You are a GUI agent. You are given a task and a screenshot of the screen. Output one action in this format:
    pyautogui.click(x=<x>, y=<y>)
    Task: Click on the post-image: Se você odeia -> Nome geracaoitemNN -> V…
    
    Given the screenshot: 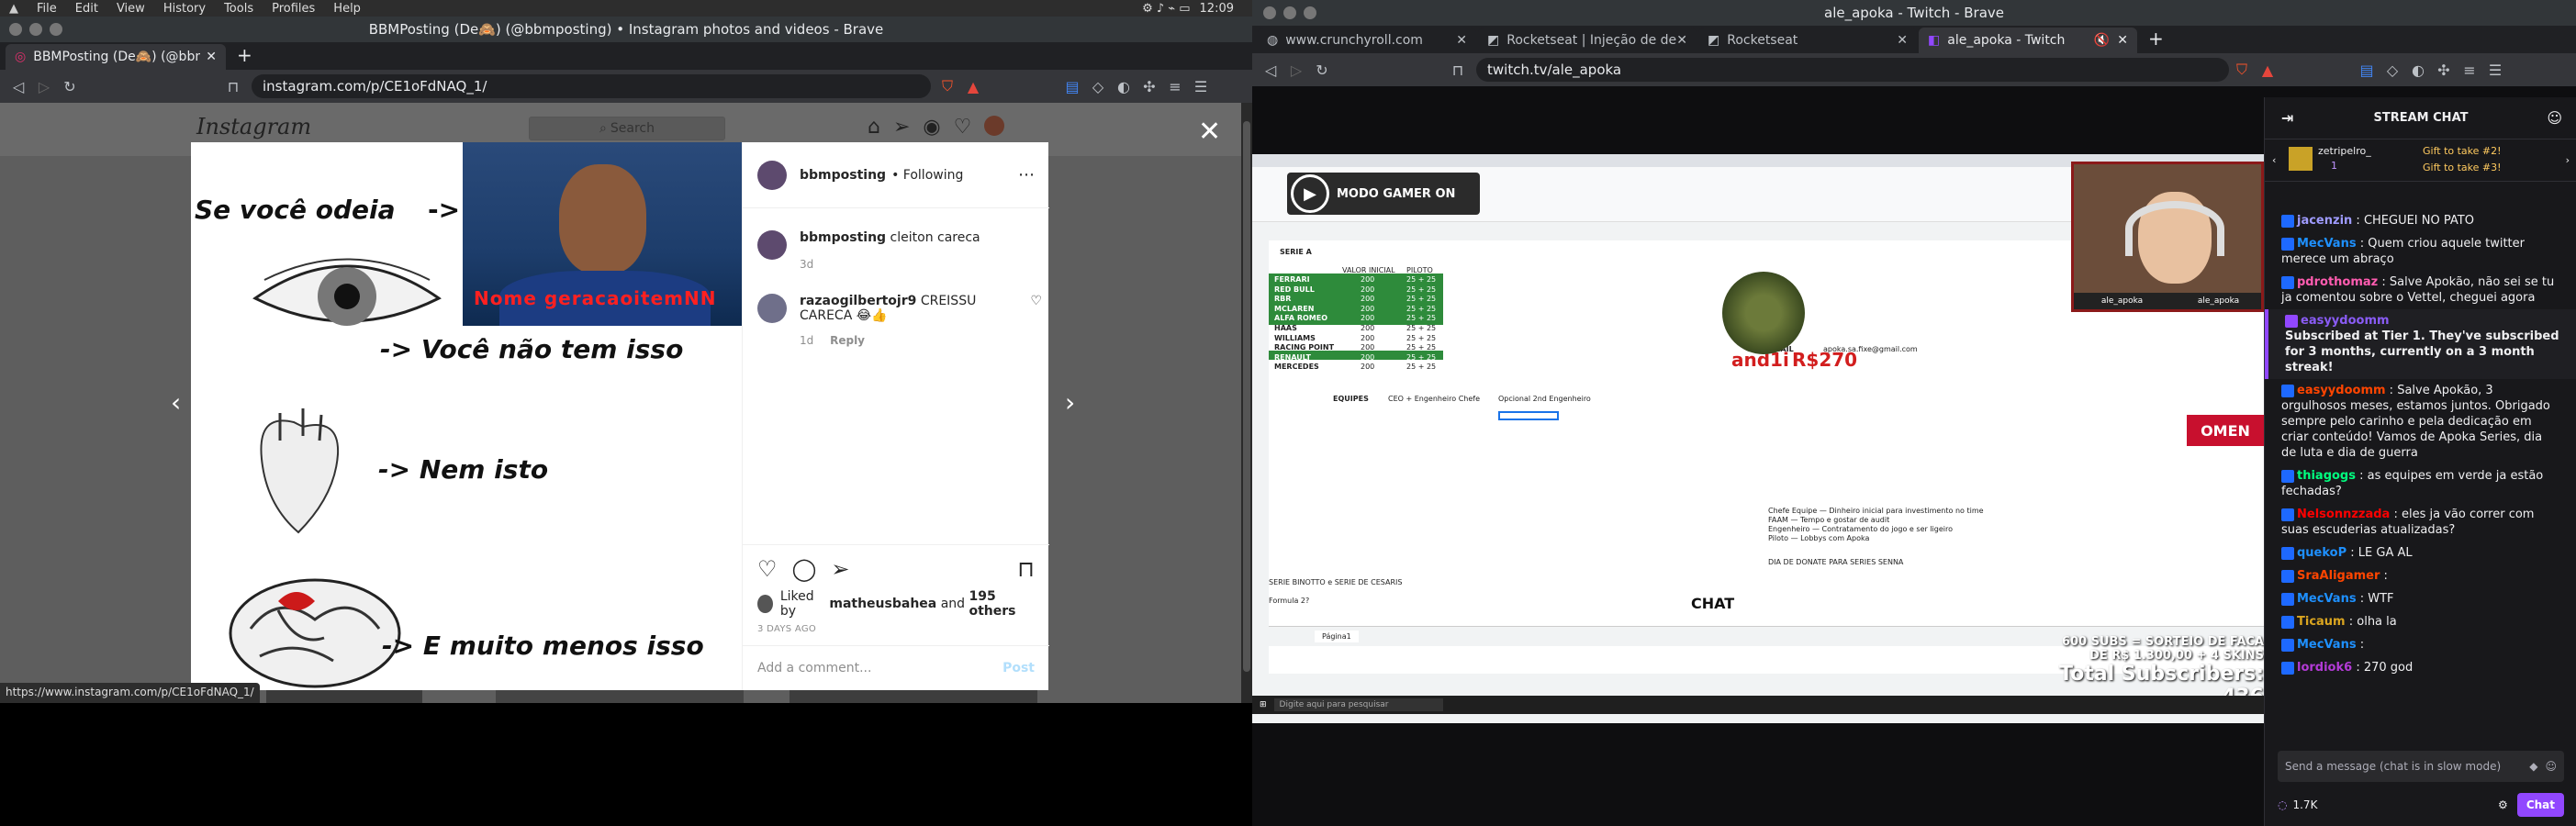 What is the action you would take?
    pyautogui.click(x=466, y=416)
    